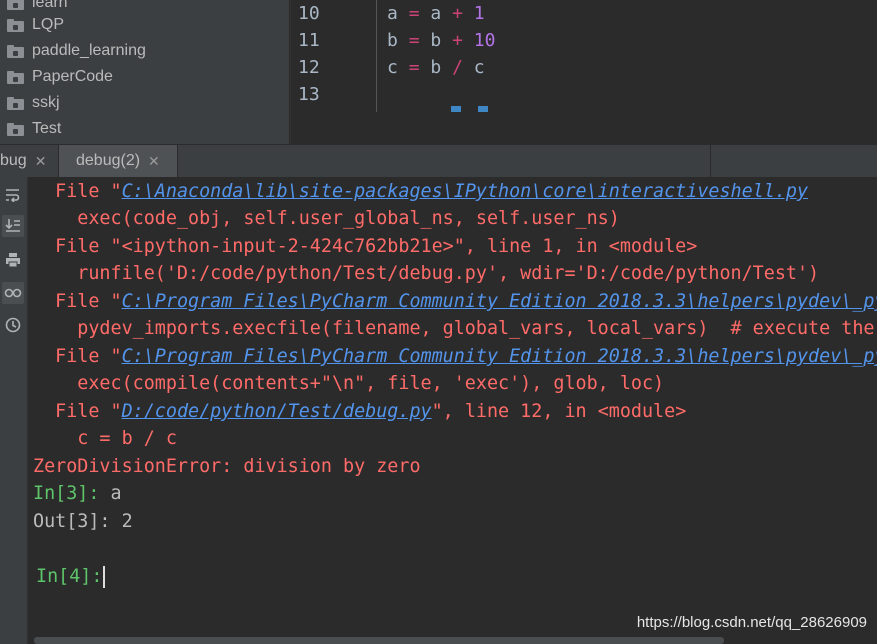 The width and height of the screenshot is (877, 644). I want to click on line-number: 10, so click(309, 13).